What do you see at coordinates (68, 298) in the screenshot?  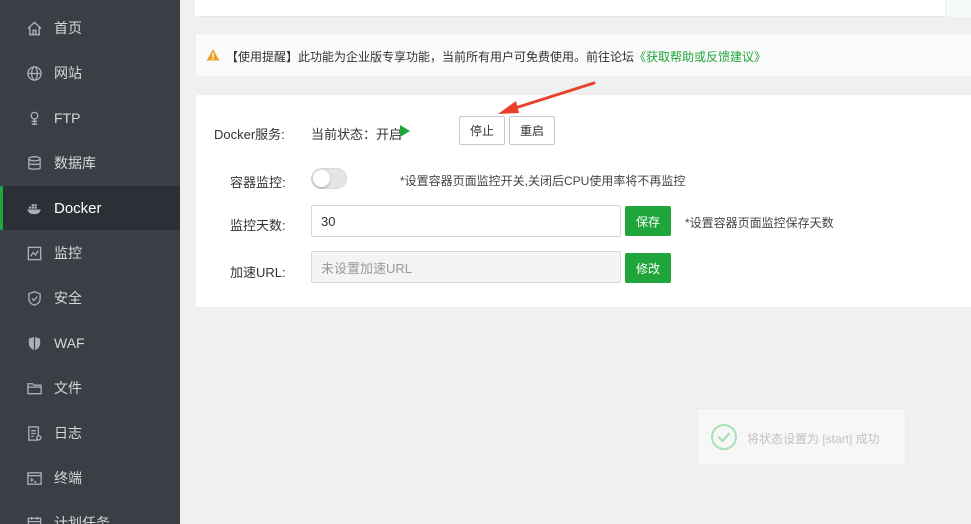 I see `sidebar-item-label: 安全` at bounding box center [68, 298].